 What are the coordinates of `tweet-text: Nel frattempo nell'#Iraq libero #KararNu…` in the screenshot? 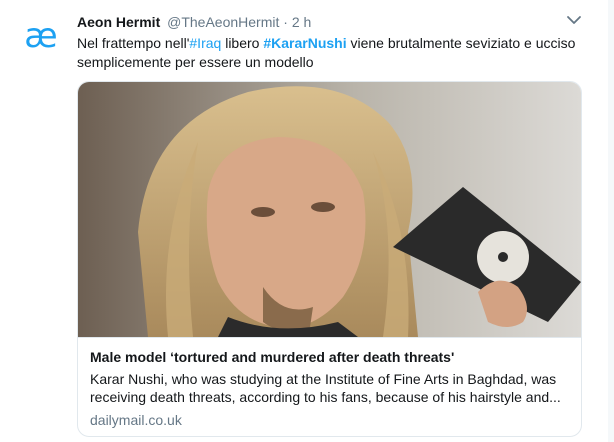 It's located at (327, 53).